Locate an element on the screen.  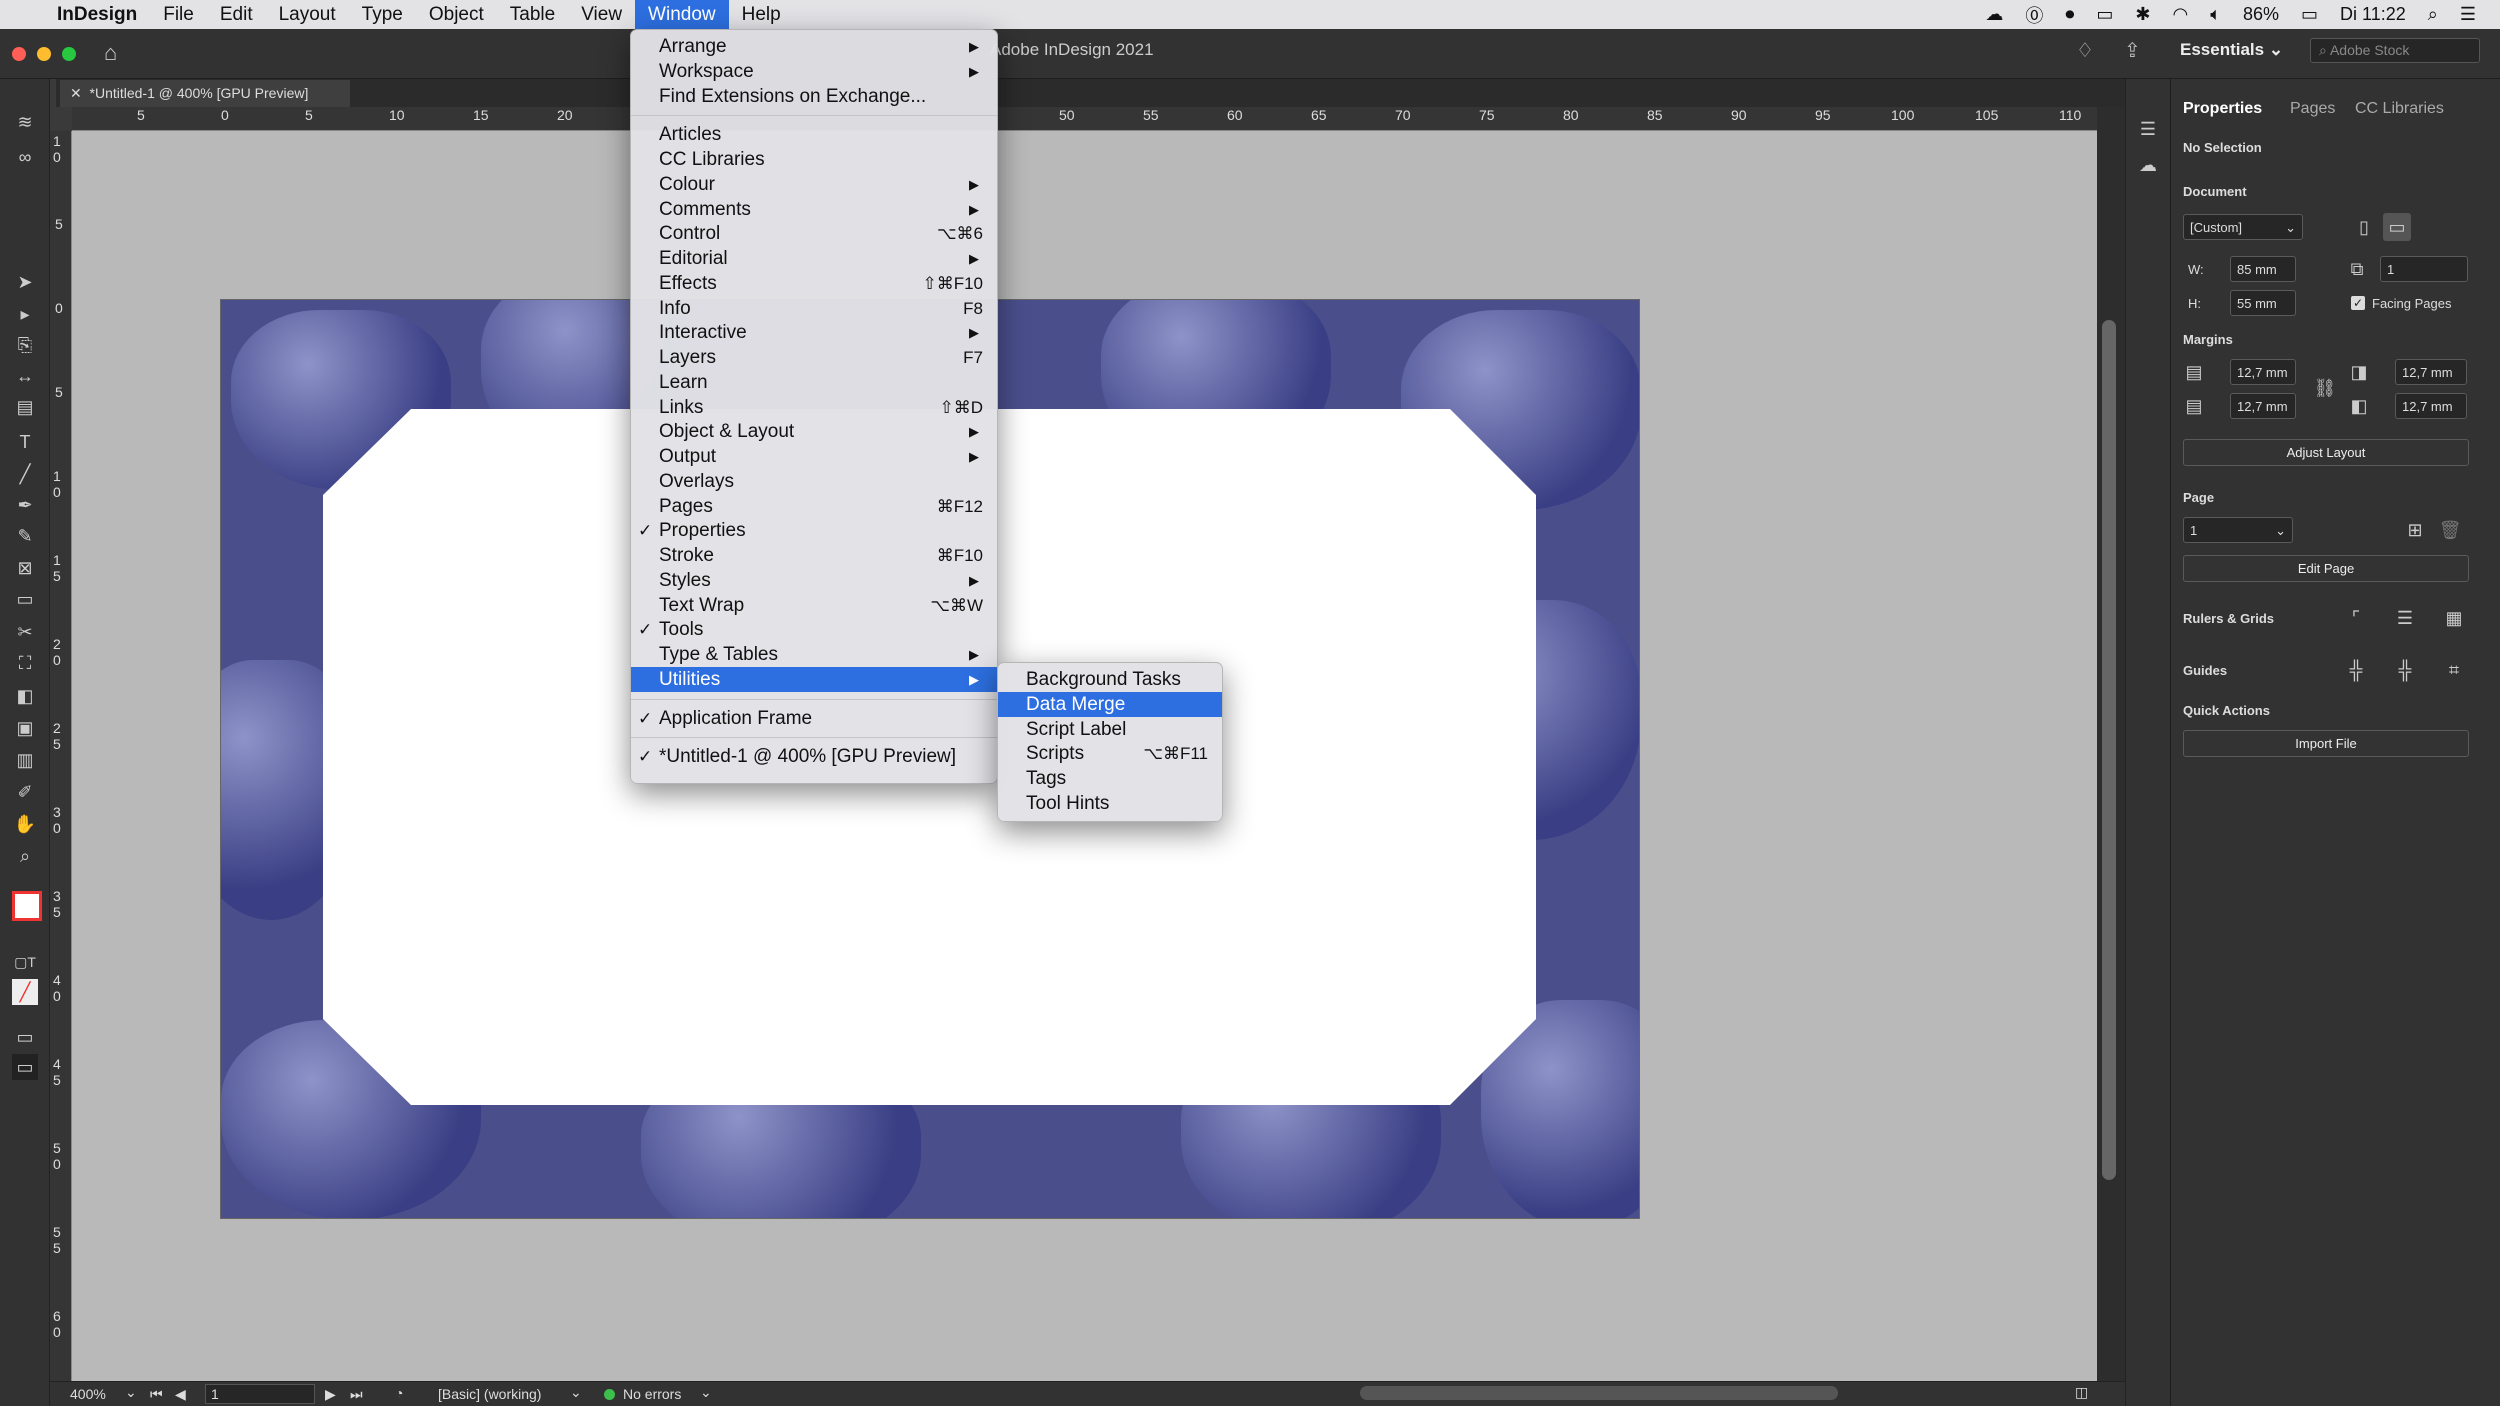
display-icon: ▭ is located at coordinates (2104, 14).